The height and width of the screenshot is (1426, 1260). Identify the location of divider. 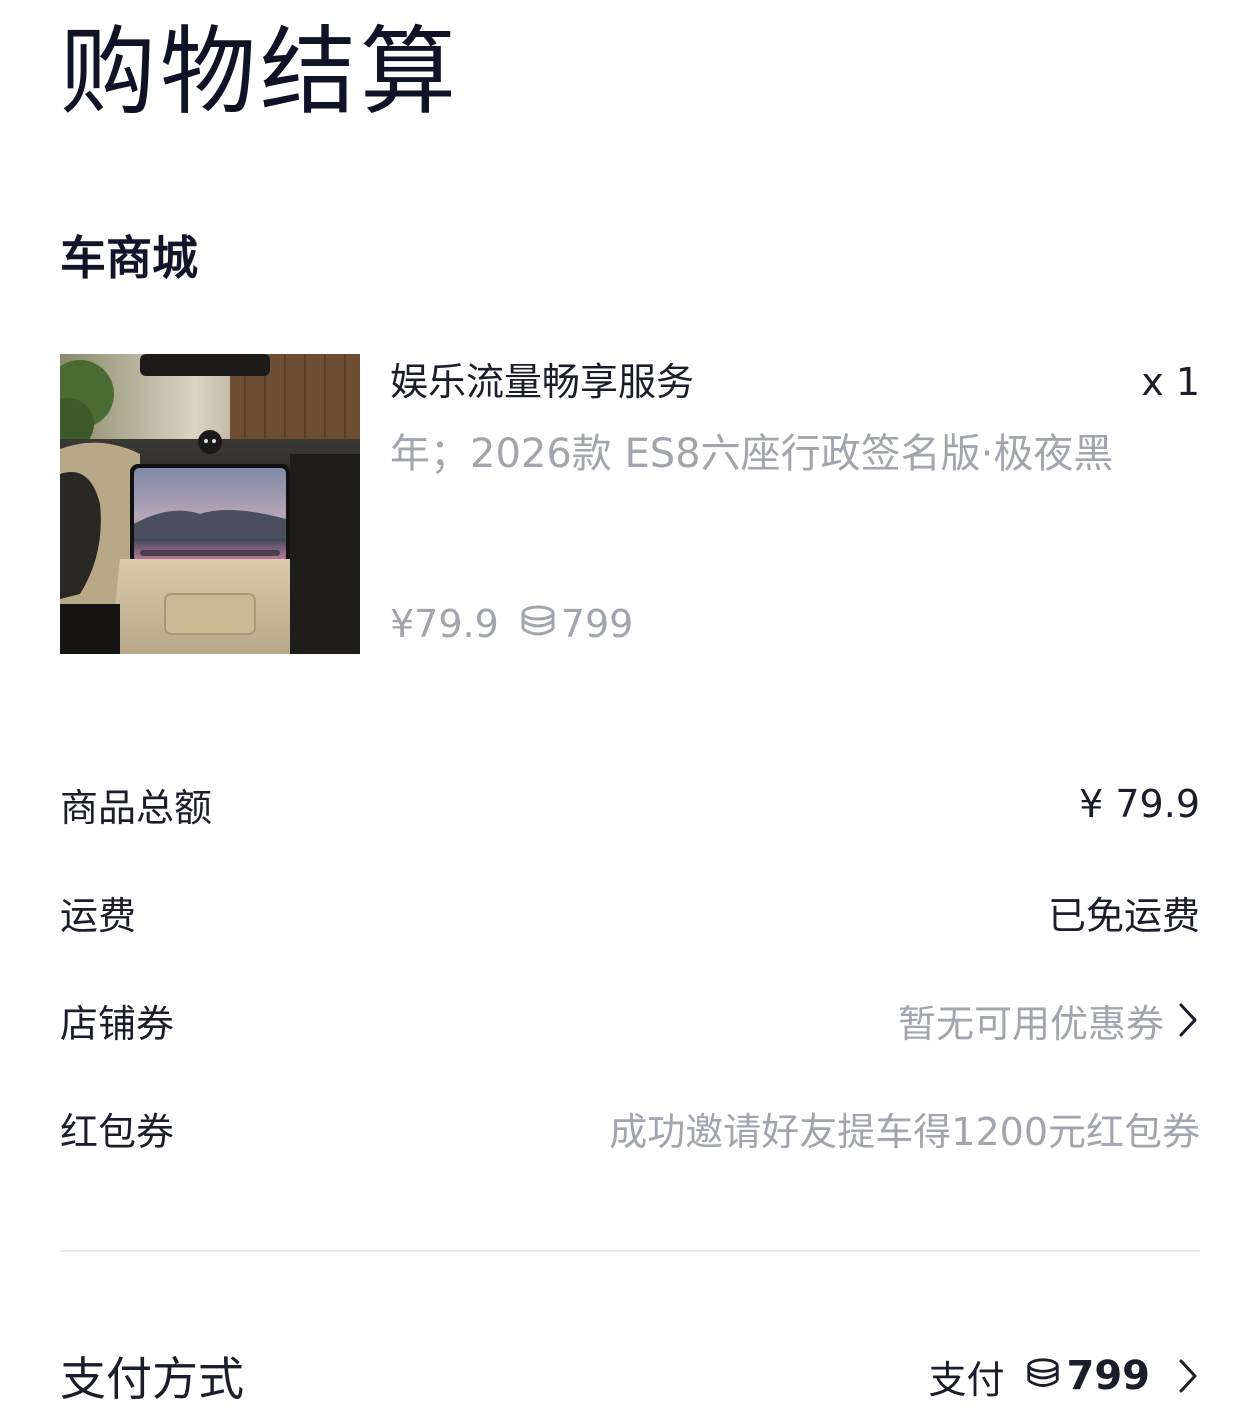
(630, 1251).